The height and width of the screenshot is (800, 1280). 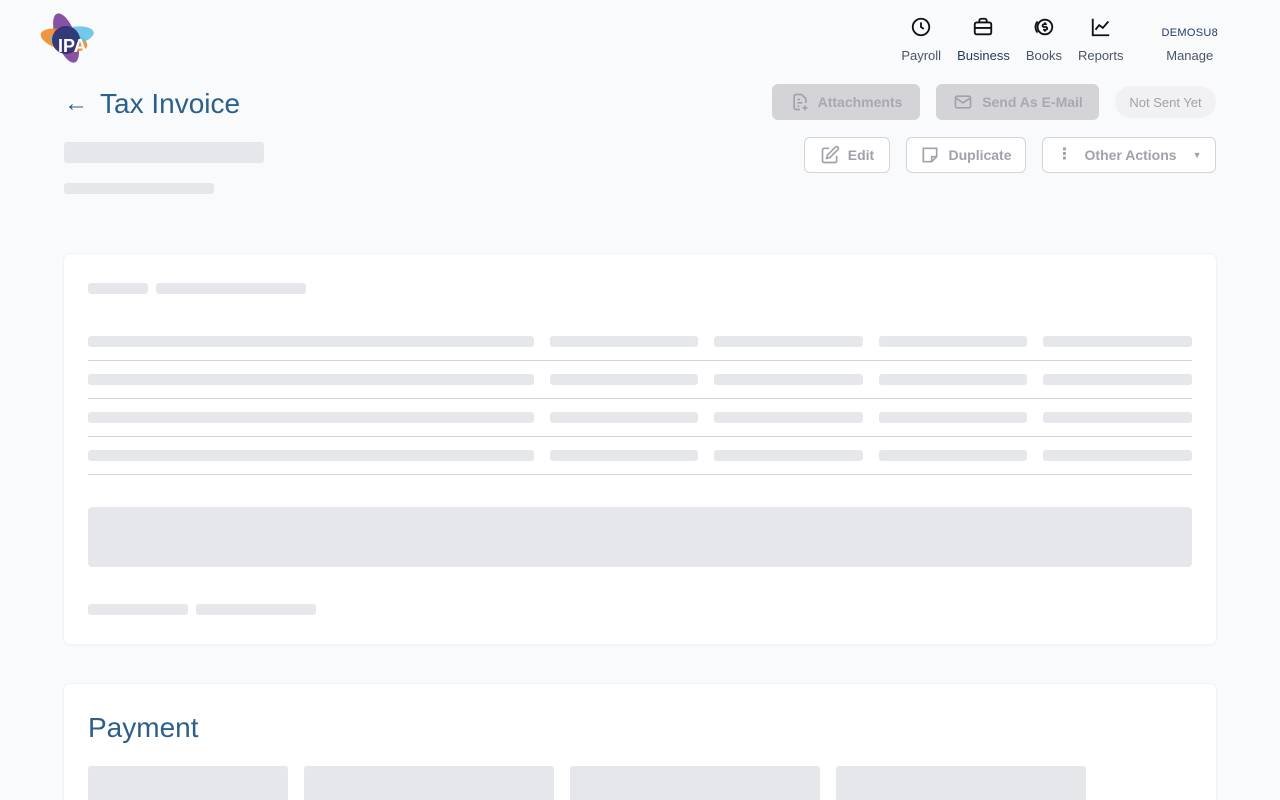 What do you see at coordinates (921, 55) in the screenshot?
I see `nav-payroll-label: Payroll` at bounding box center [921, 55].